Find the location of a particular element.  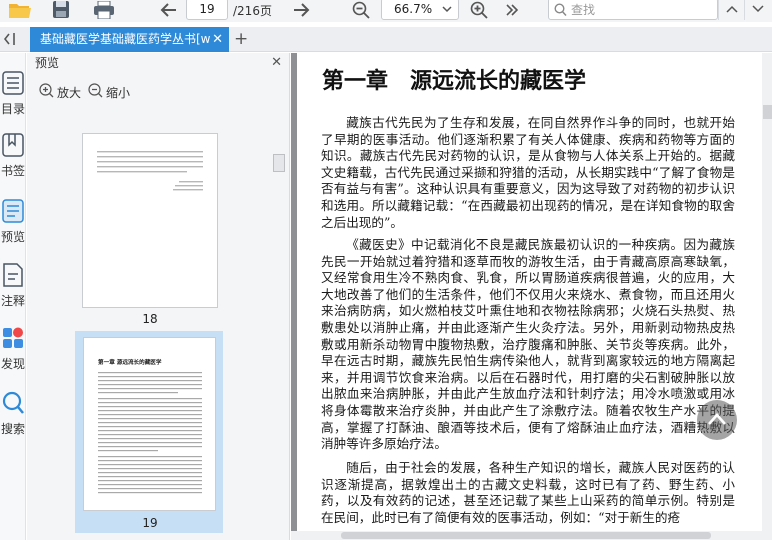

nav-item-preview: 预览 is located at coordinates (13, 222).